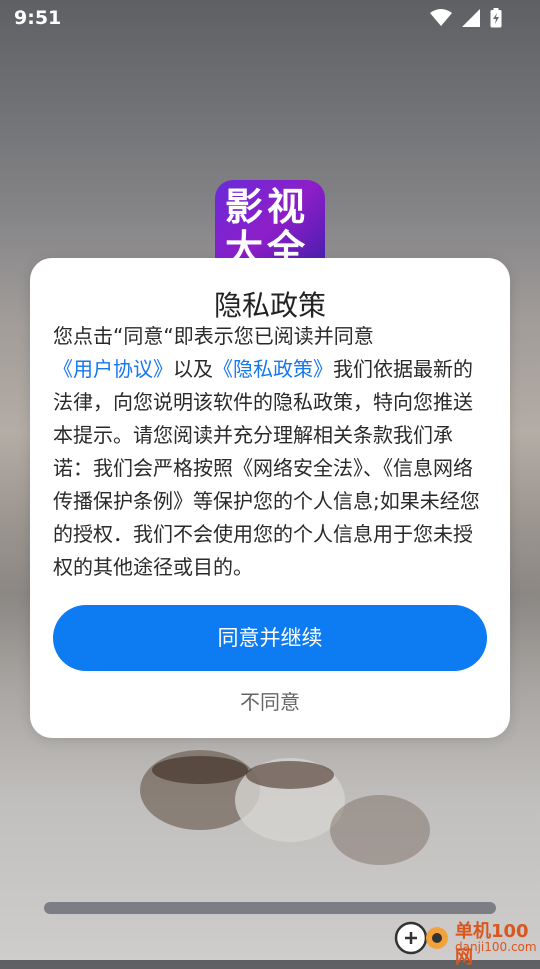 The image size is (540, 969). What do you see at coordinates (285, 807) in the screenshot?
I see `background-photo-cups` at bounding box center [285, 807].